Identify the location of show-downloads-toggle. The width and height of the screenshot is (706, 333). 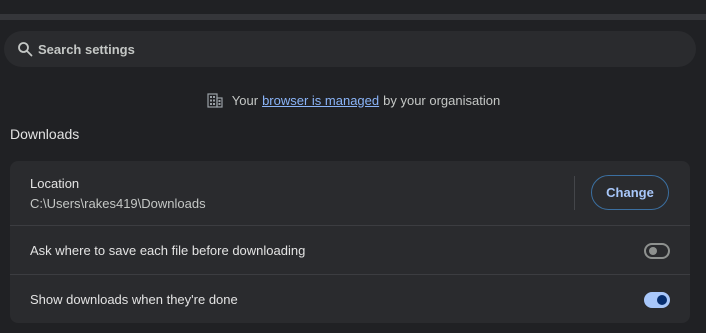
(657, 300).